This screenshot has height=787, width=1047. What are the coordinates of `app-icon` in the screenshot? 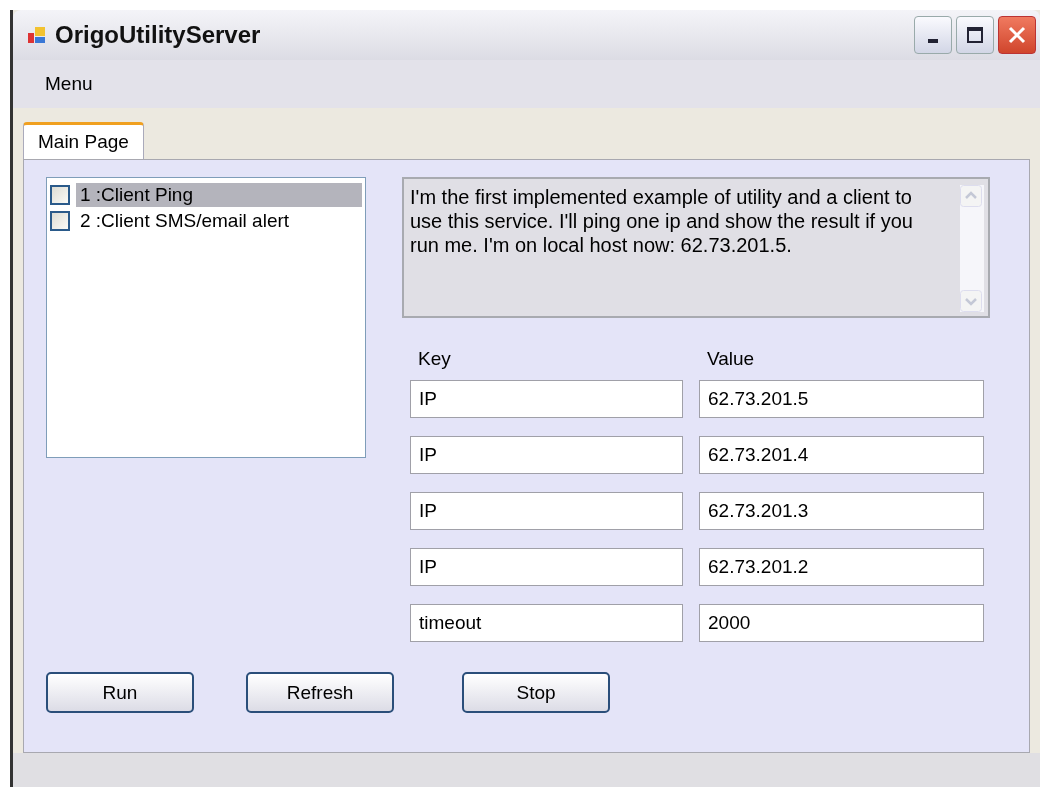 It's located at (37, 35).